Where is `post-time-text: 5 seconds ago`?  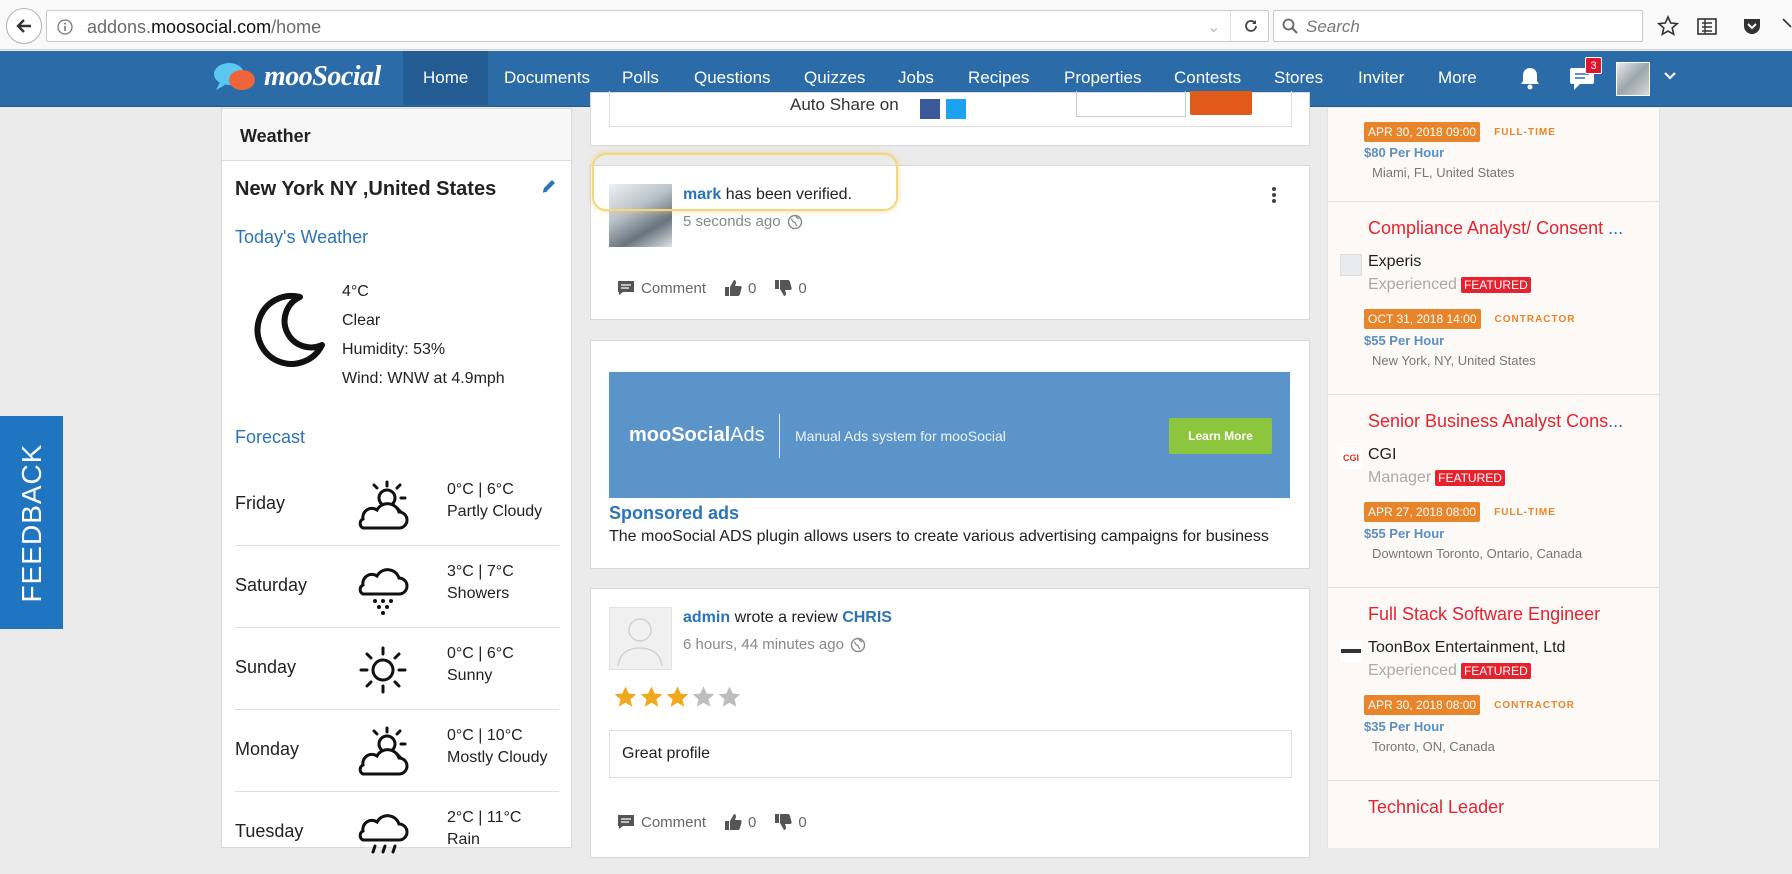
post-time-text: 5 seconds ago is located at coordinates (732, 221).